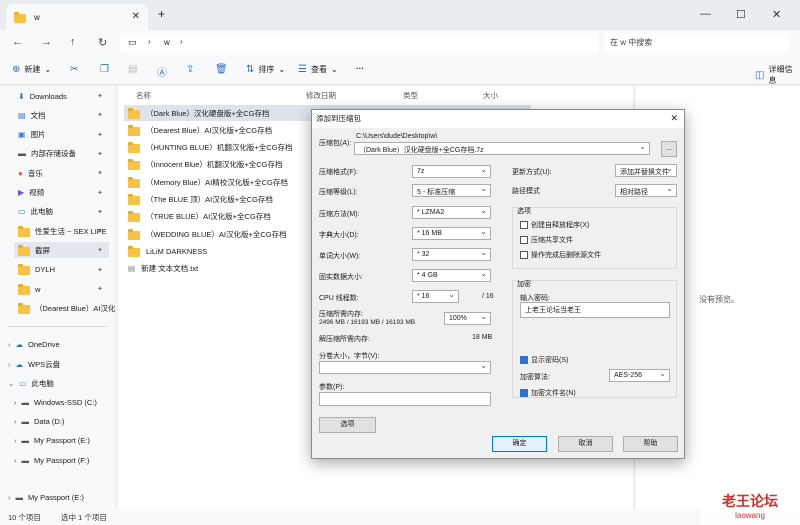 The height and width of the screenshot is (525, 800). Describe the element at coordinates (19, 364) in the screenshot. I see `tree-item-icon: ☁` at that location.